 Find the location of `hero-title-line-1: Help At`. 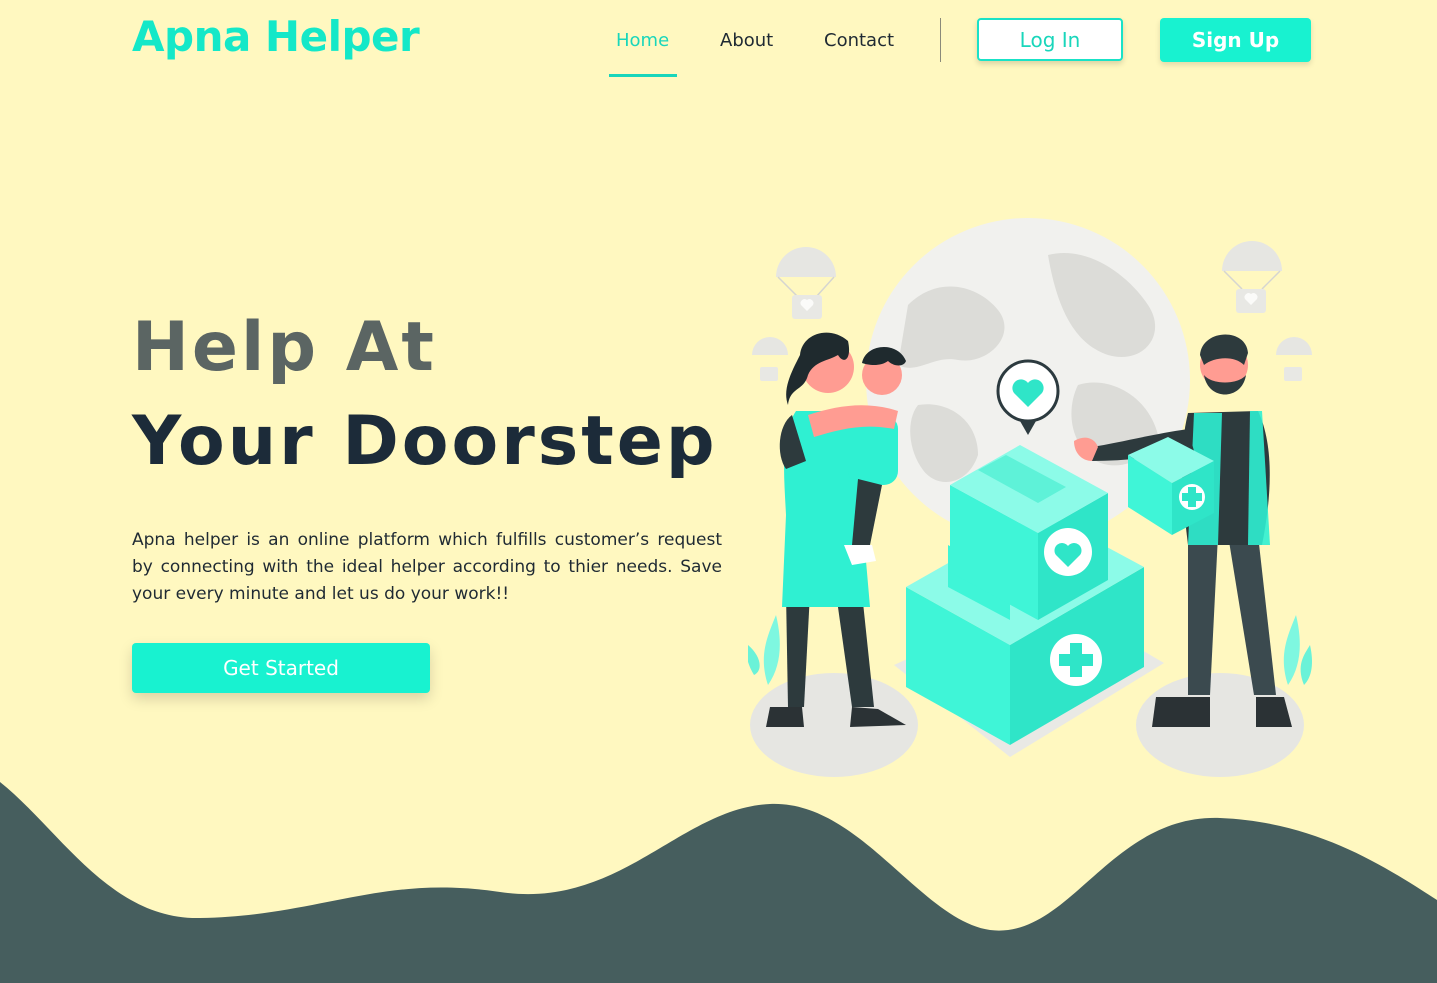

hero-title-line-1: Help At is located at coordinates (284, 347).